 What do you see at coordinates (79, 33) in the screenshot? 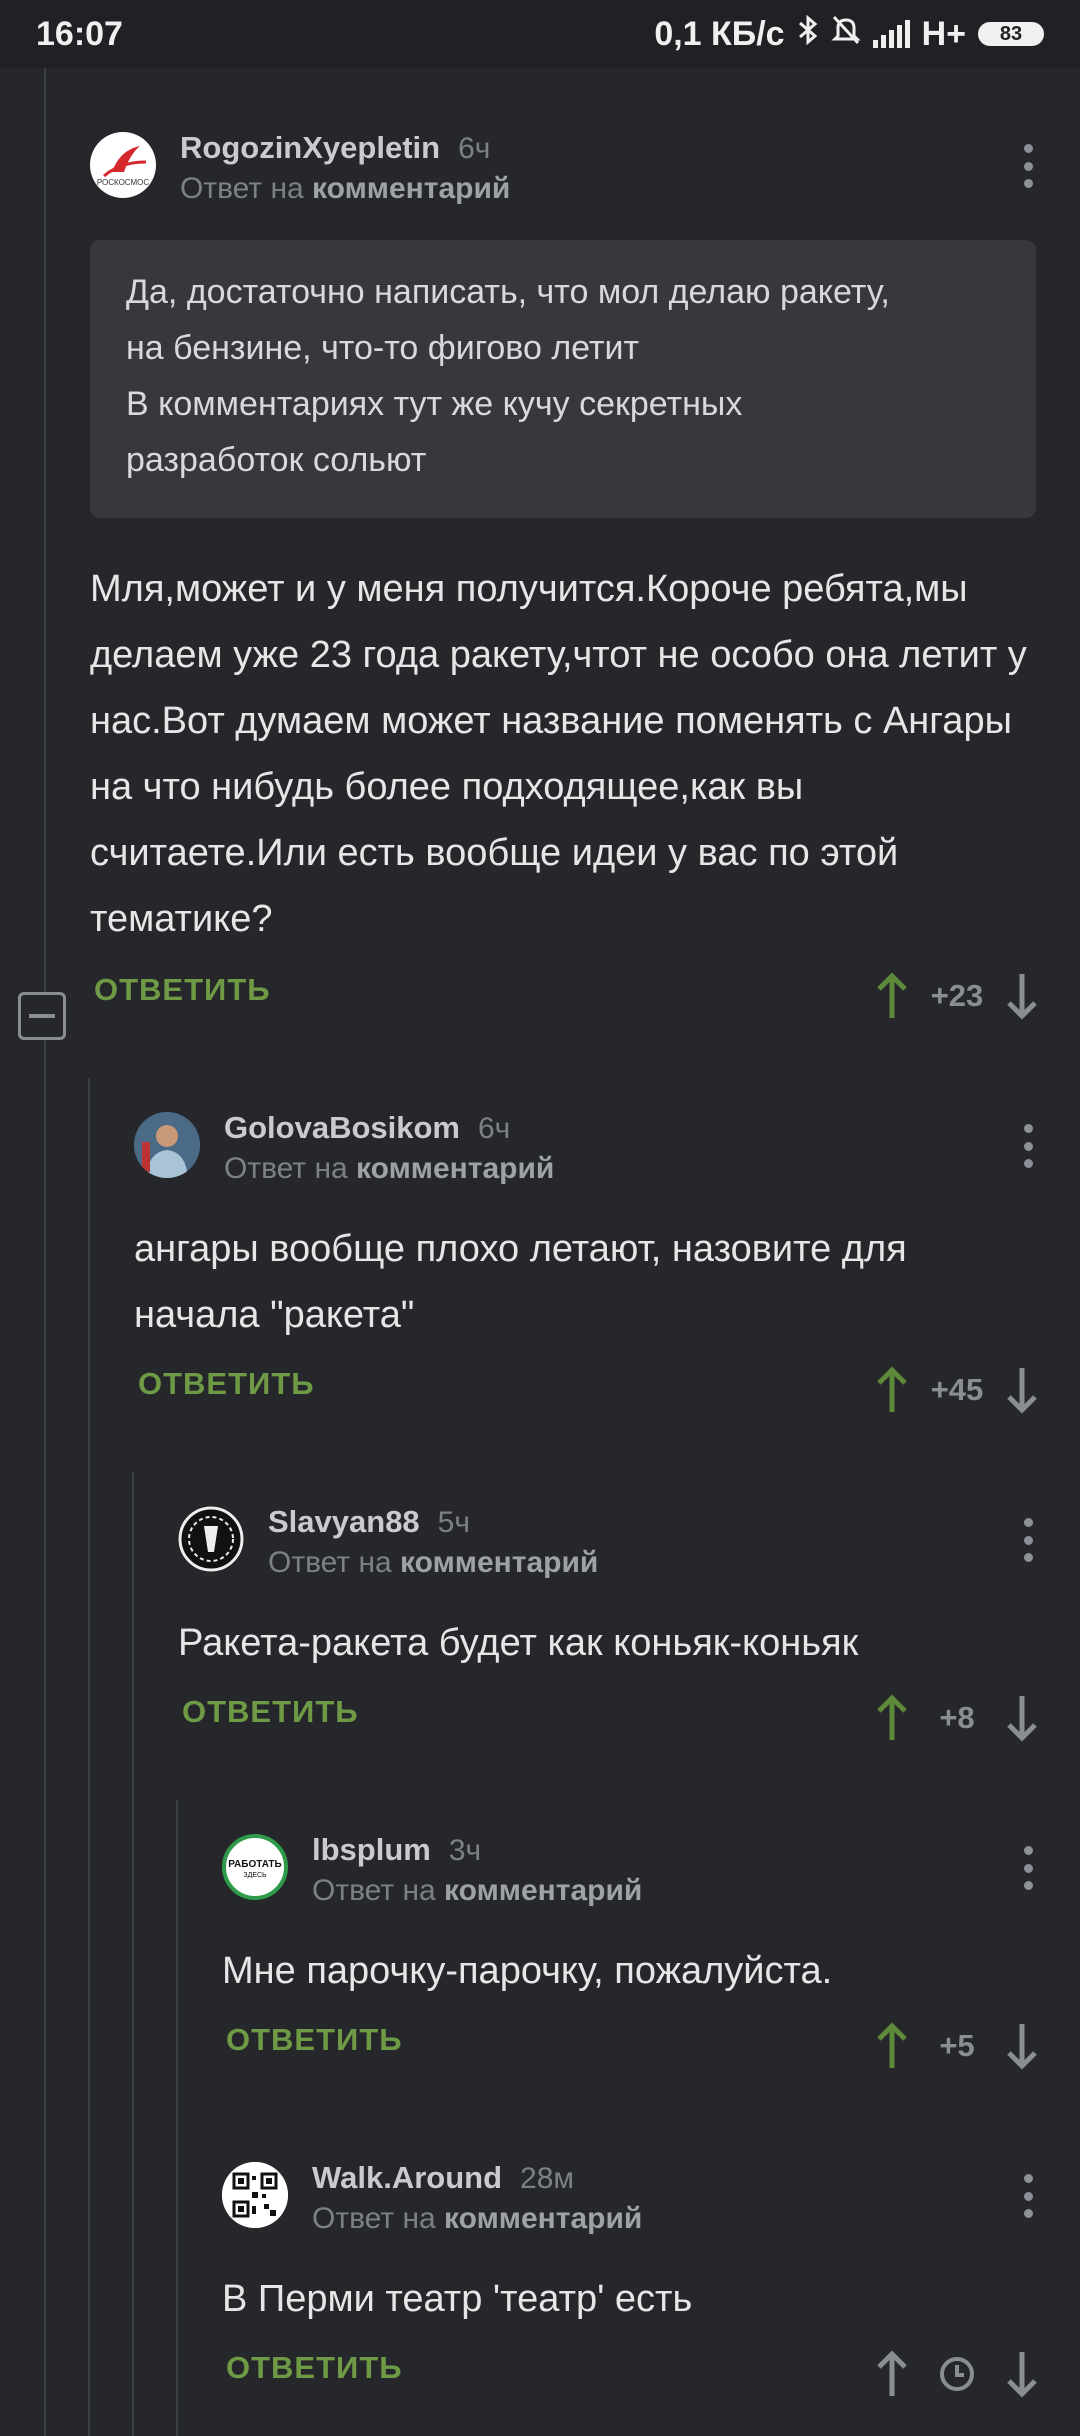
I see `status-time: 16:07` at bounding box center [79, 33].